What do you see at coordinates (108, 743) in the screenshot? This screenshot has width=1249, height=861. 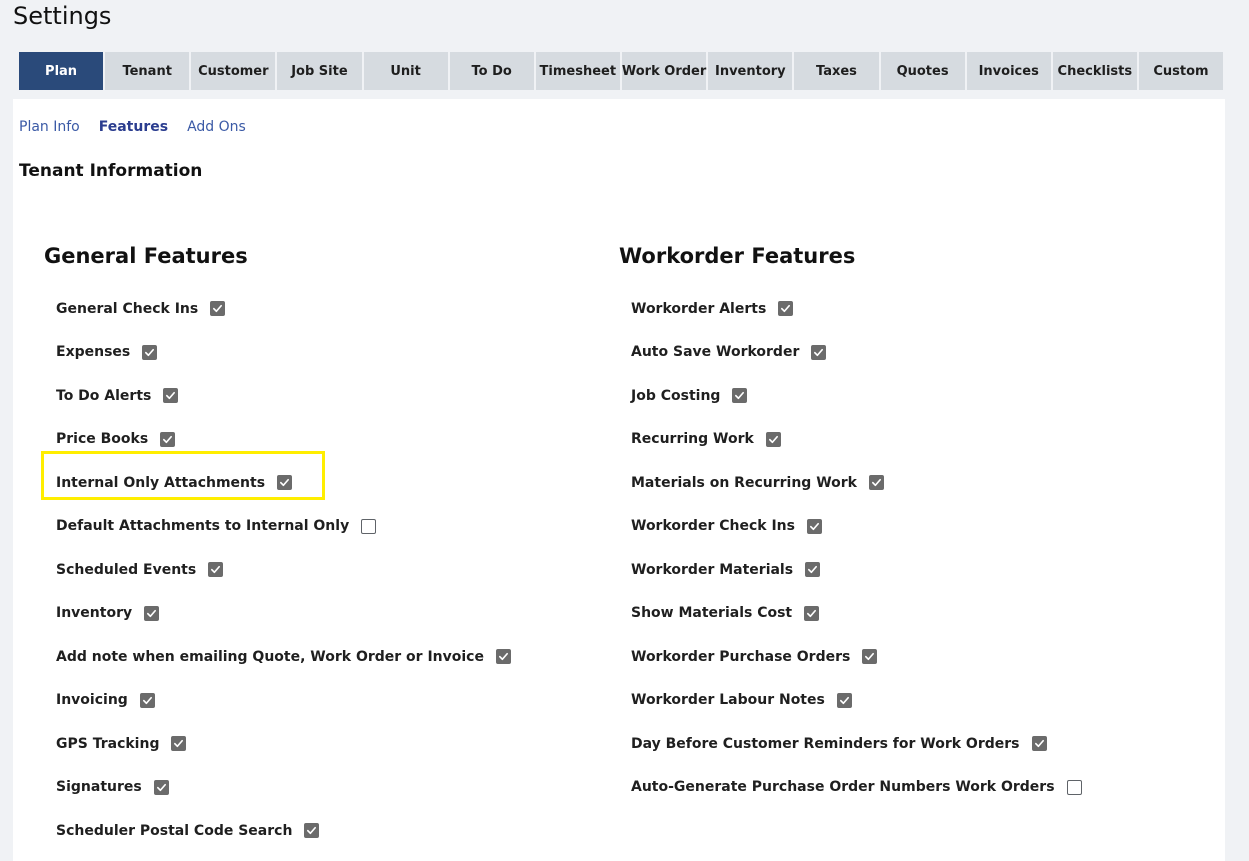 I see `feature-label: GPS Tracking` at bounding box center [108, 743].